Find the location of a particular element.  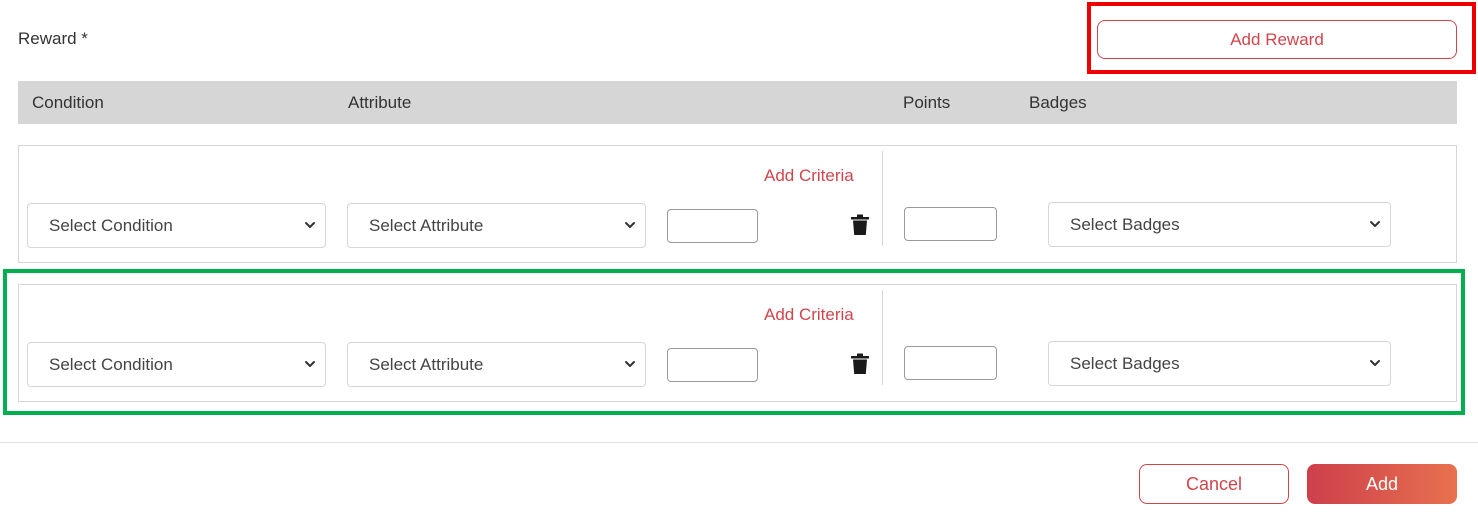

cancel-button: Cancel is located at coordinates (1214, 484).